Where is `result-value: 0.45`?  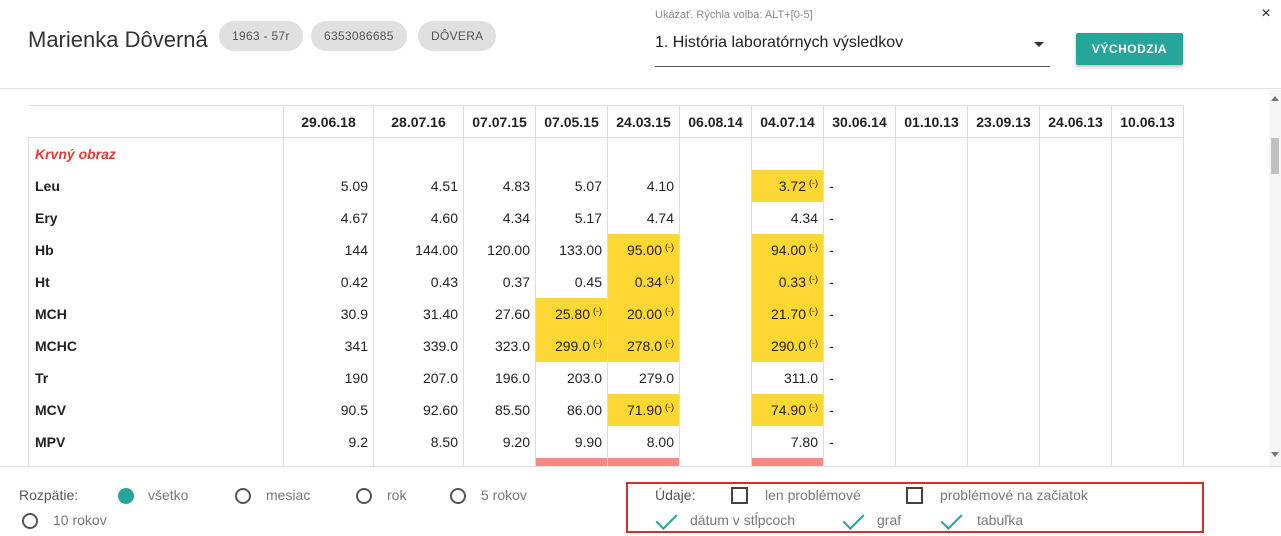 result-value: 0.45 is located at coordinates (588, 281).